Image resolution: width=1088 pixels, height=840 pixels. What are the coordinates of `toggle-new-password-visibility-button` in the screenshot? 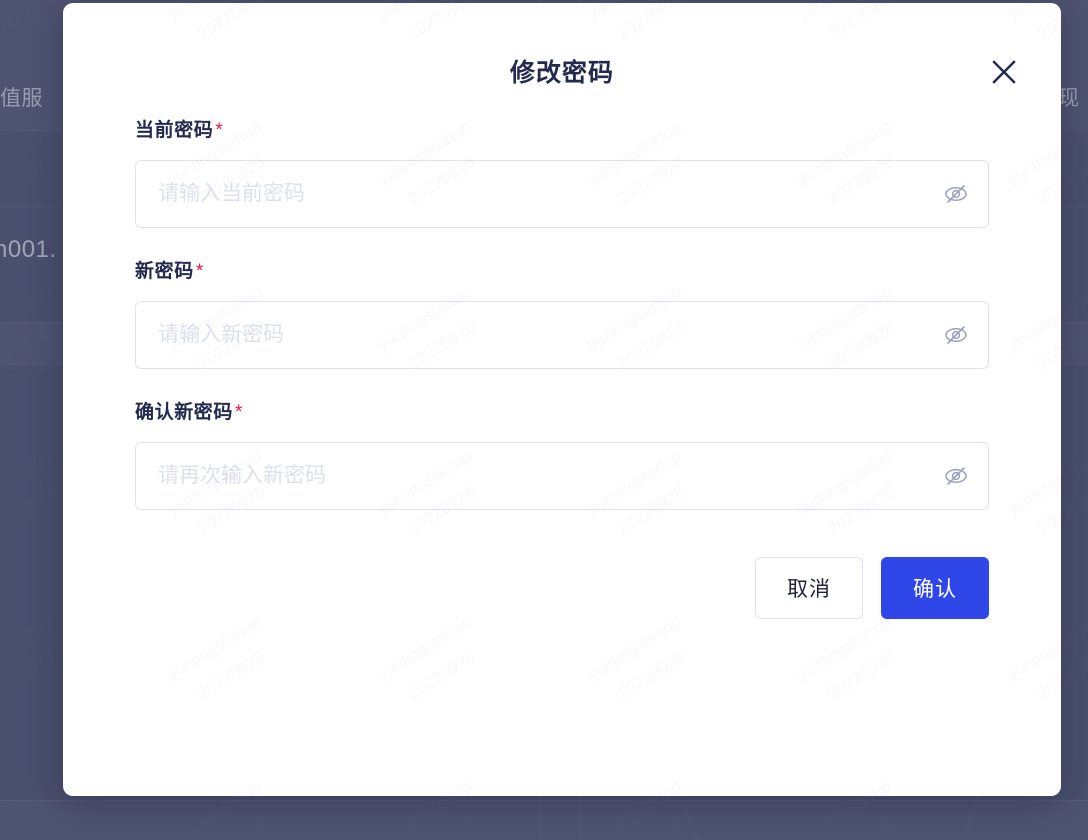 It's located at (956, 335).